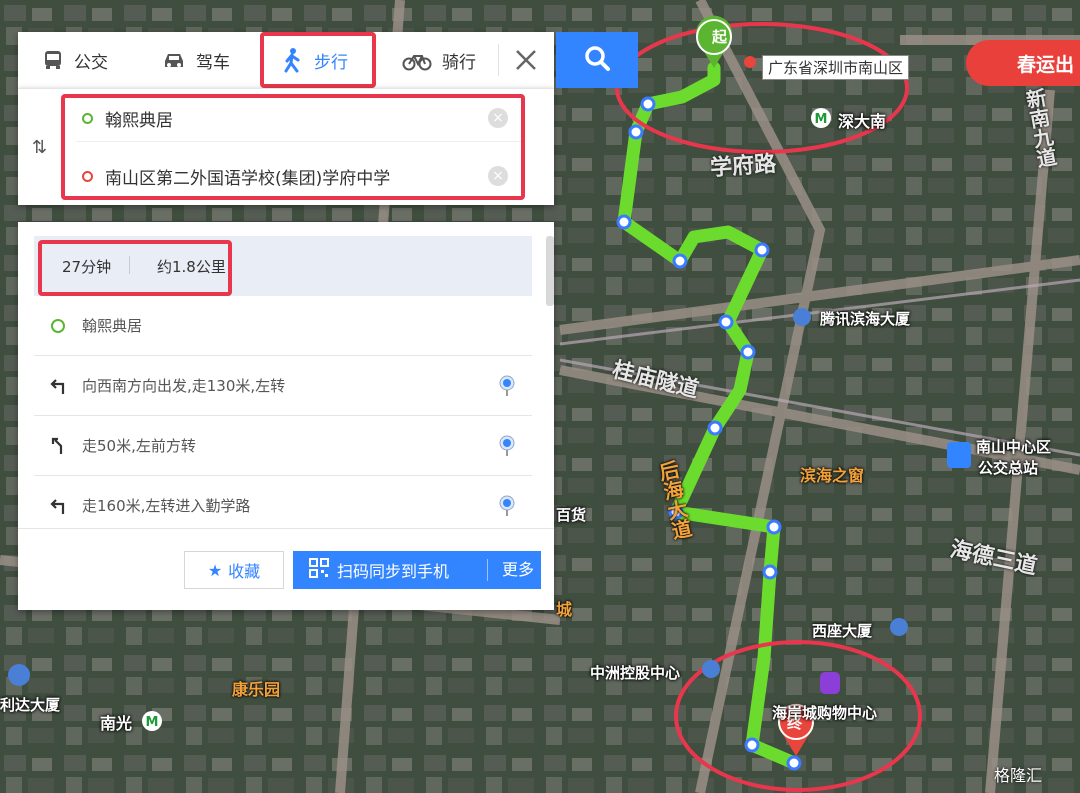  I want to click on step-text: 向西南方向出发,走130米,左转, so click(184, 386).